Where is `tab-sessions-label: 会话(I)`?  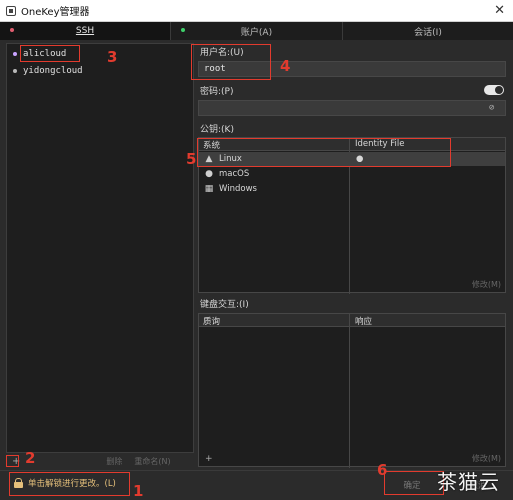
tab-sessions-label: 会话(I) is located at coordinates (428, 32).